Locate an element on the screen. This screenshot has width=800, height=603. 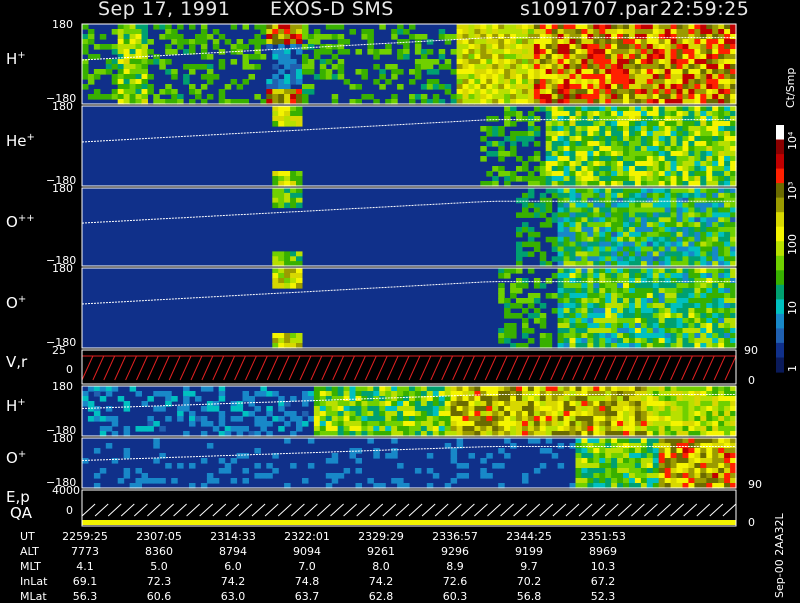
colorbar-swatch is located at coordinates (780, 133).